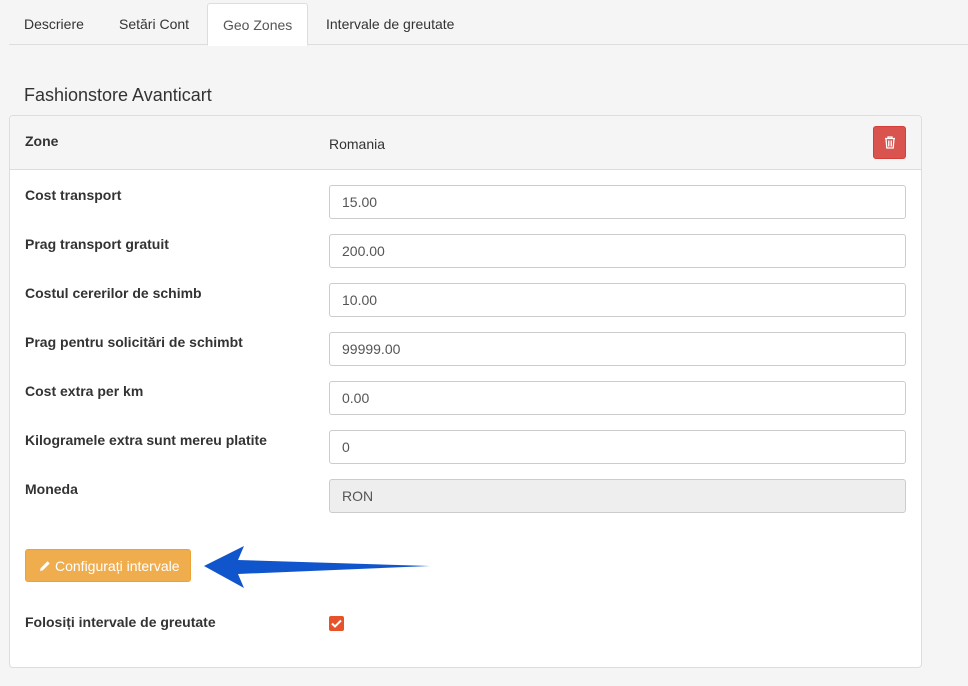  What do you see at coordinates (617, 349) in the screenshot?
I see `exchange-threshold-input: 99999.00` at bounding box center [617, 349].